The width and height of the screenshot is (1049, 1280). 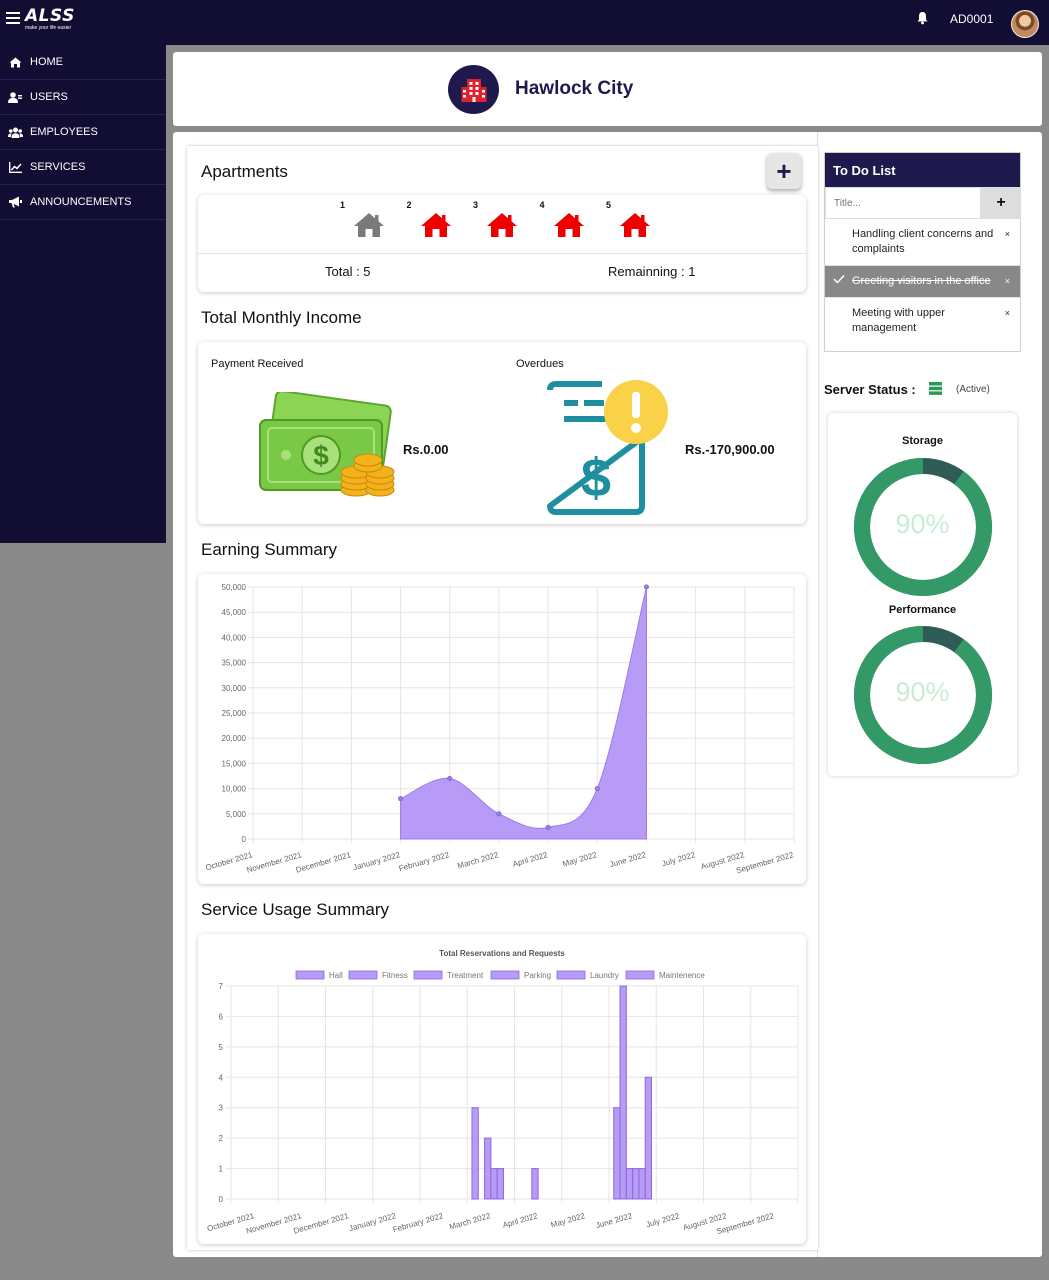 I want to click on app-logo: ALSS make your life easier, so click(x=50, y=19).